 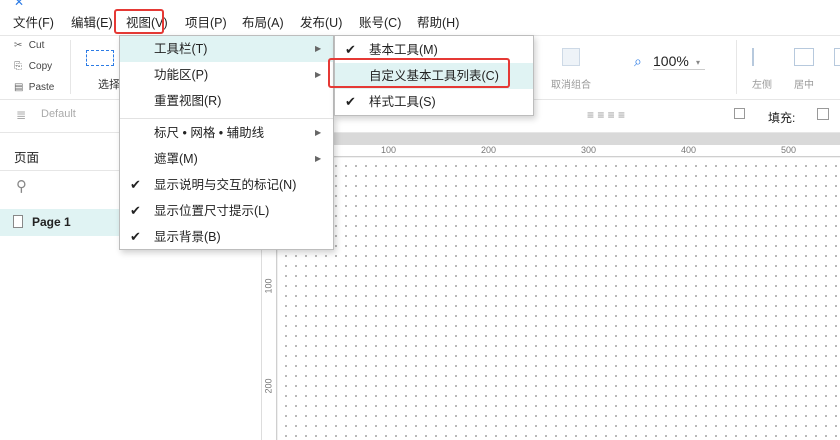 What do you see at coordinates (51, 222) in the screenshot?
I see `page-label: Page 1` at bounding box center [51, 222].